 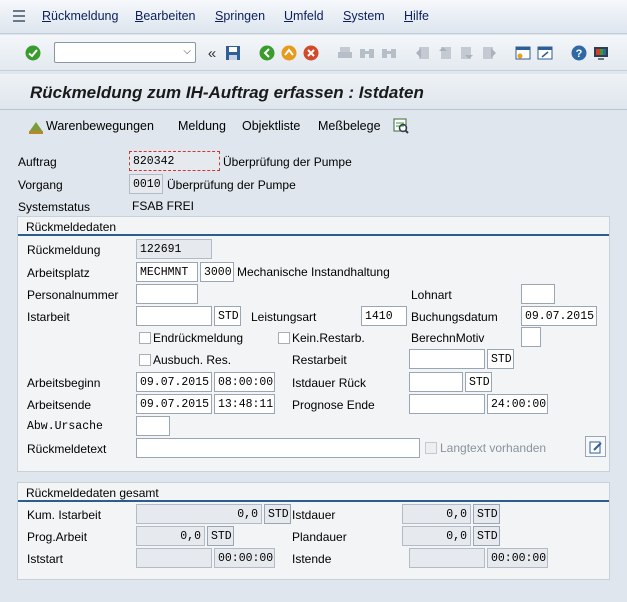 What do you see at coordinates (174, 161) in the screenshot?
I see `auftrag-field: 820342` at bounding box center [174, 161].